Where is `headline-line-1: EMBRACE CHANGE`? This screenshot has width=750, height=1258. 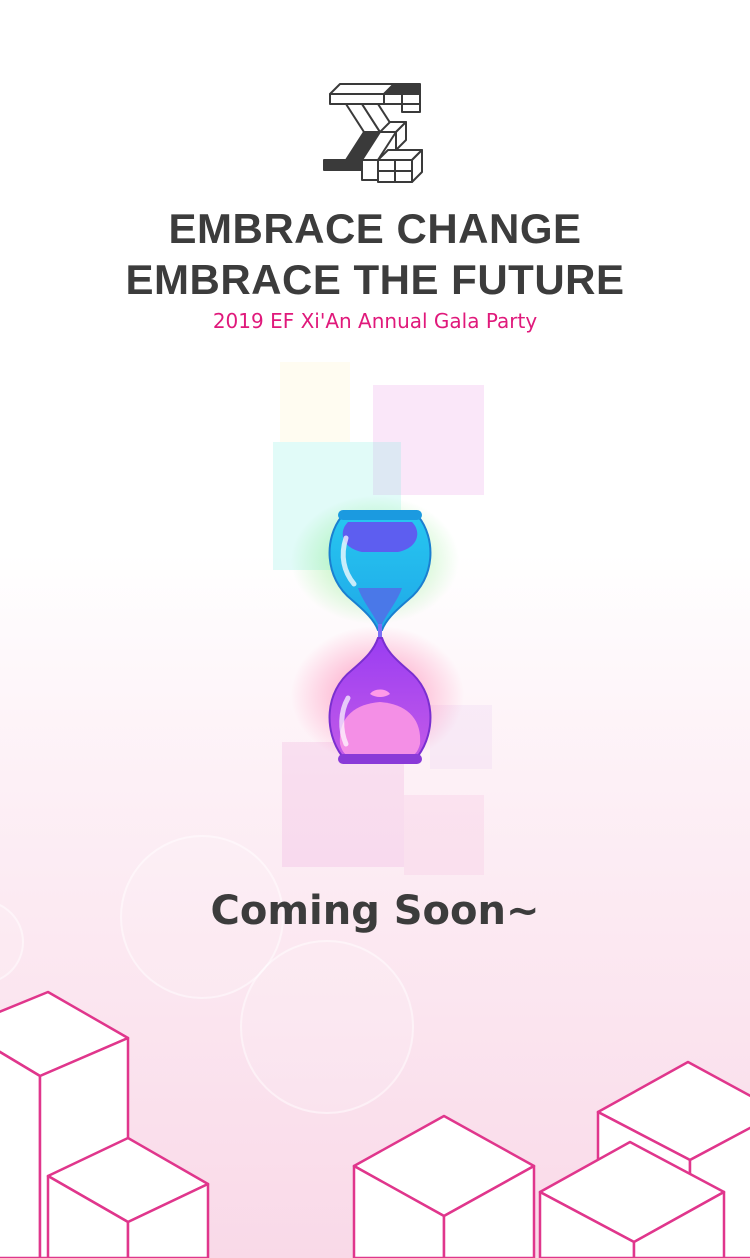
headline-line-1: EMBRACE CHANGE is located at coordinates (375, 228).